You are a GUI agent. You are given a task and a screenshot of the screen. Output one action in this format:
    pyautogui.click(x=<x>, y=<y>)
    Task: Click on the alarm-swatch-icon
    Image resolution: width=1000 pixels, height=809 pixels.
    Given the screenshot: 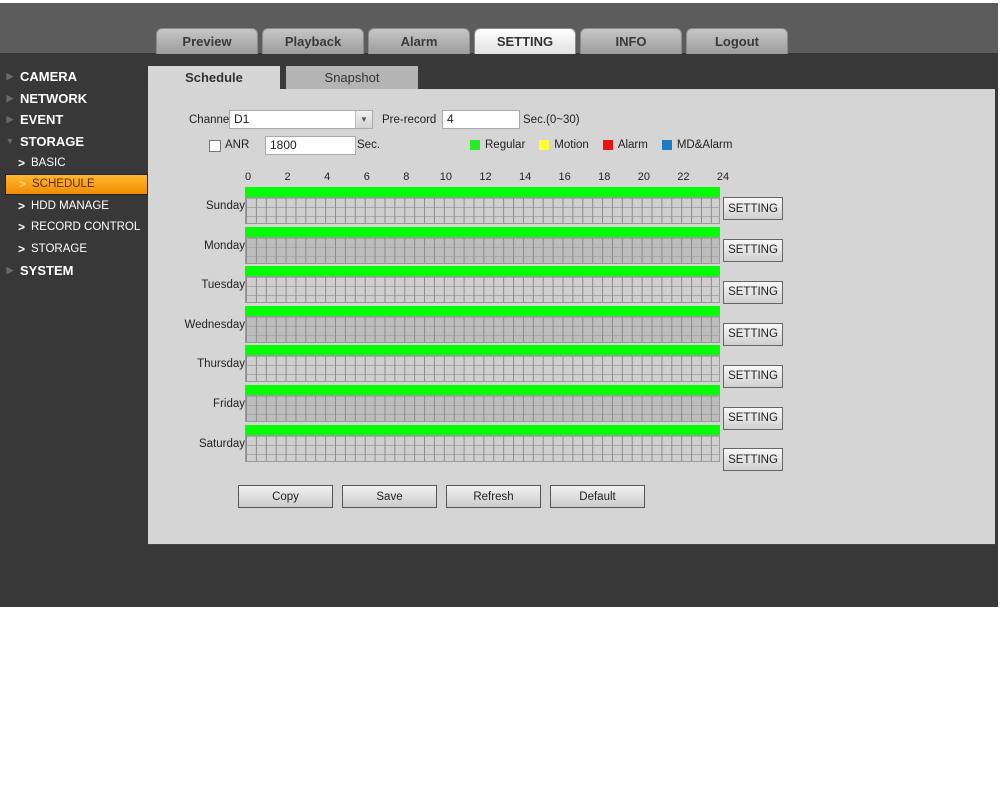 What is the action you would take?
    pyautogui.click(x=607, y=145)
    